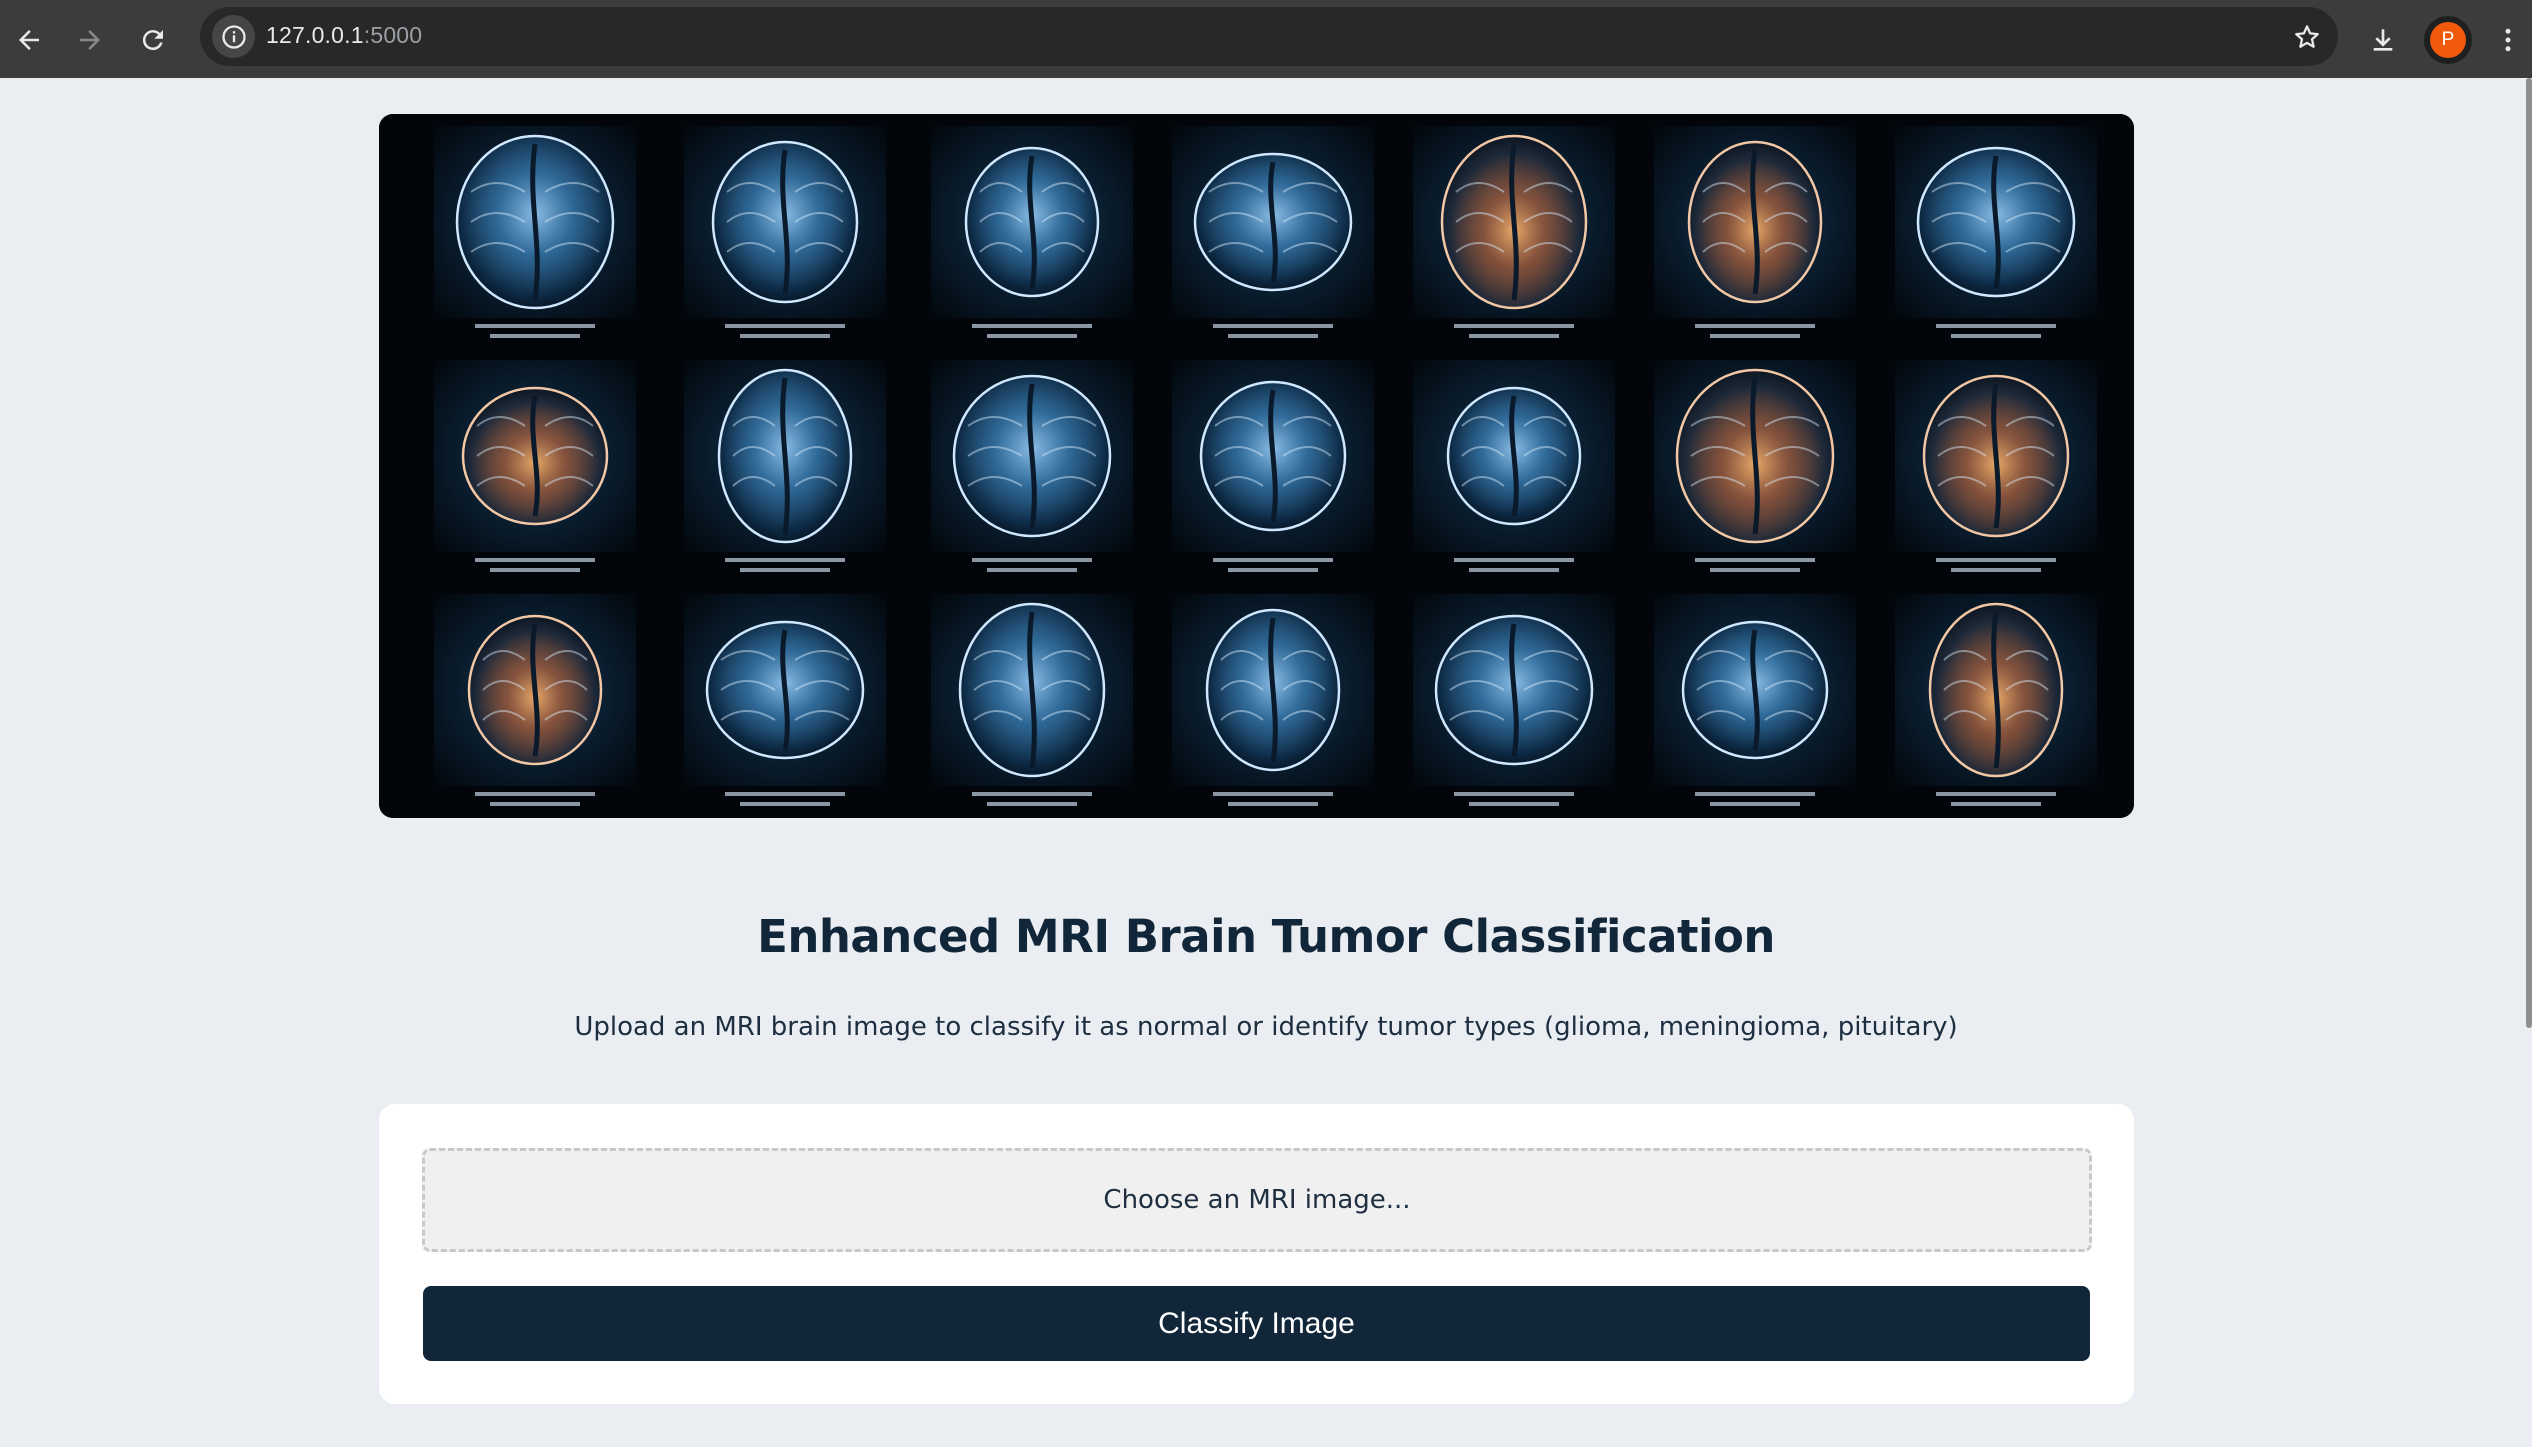  I want to click on profile-avatar: P, so click(2448, 40).